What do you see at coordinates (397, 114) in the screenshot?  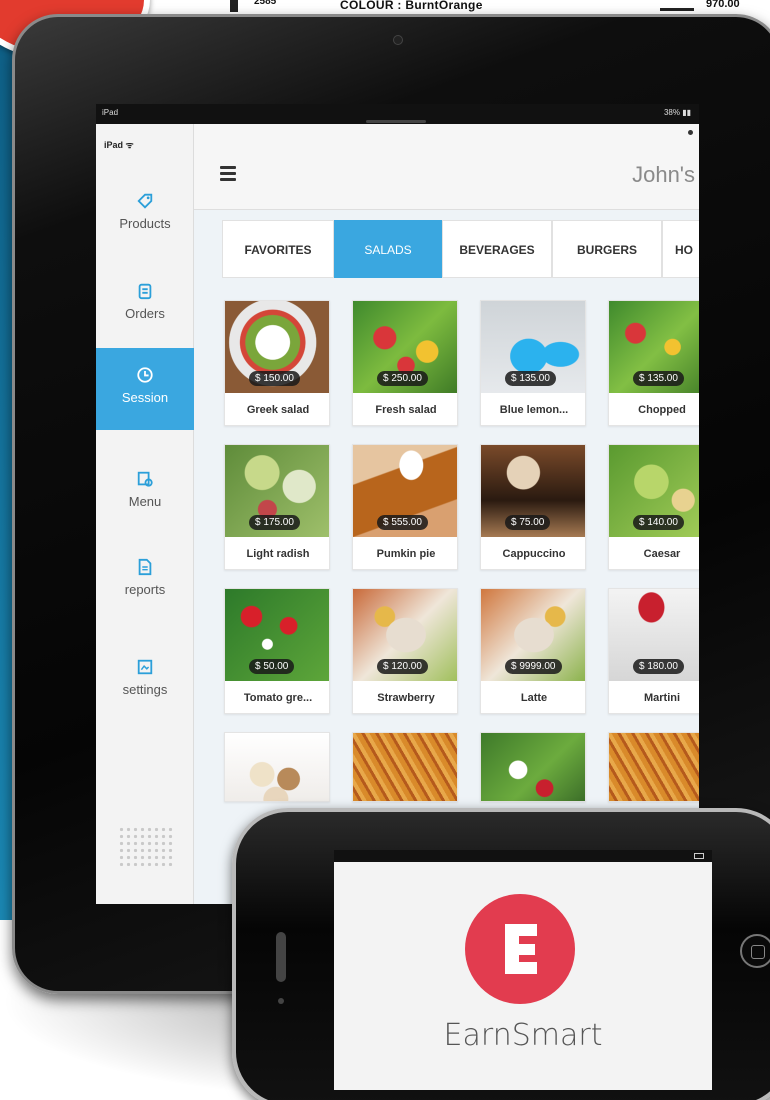 I see `status-bar: iPad 38% ▮▮` at bounding box center [397, 114].